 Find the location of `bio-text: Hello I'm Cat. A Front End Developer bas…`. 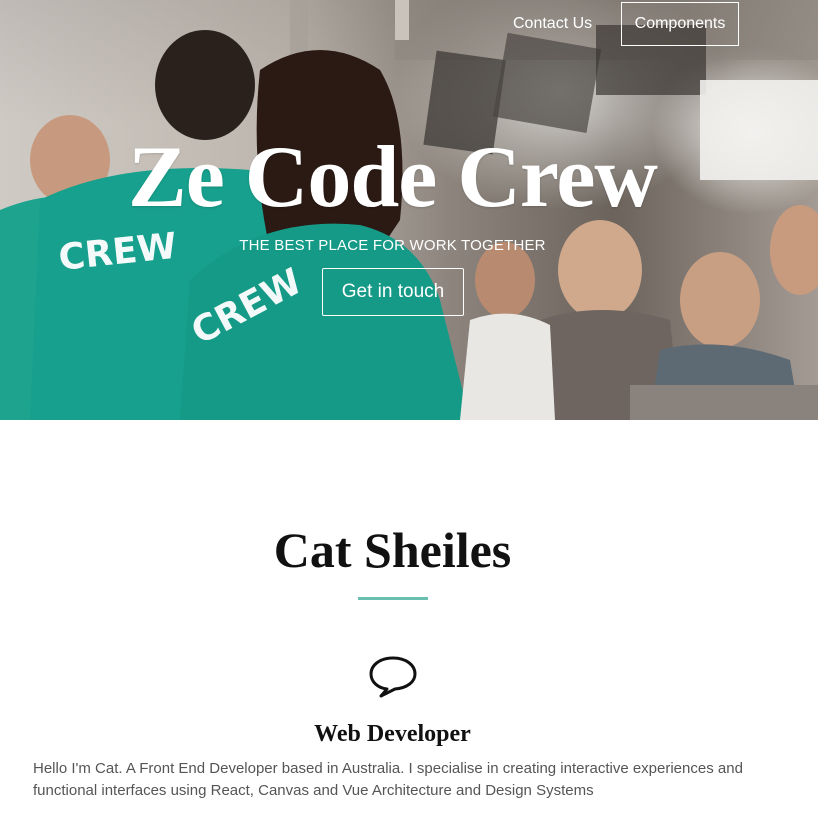

bio-text: Hello I'm Cat. A Front End Developer bas… is located at coordinates (388, 779).